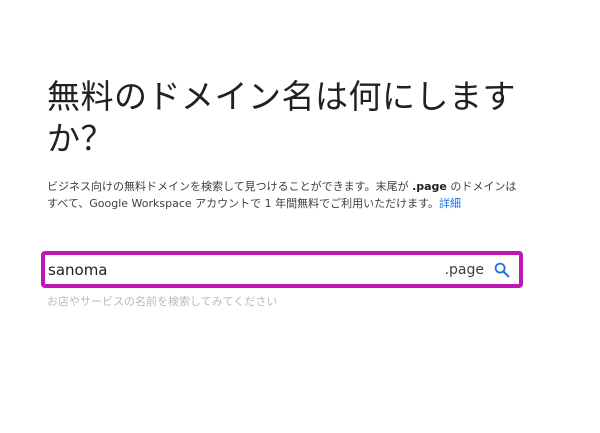 The height and width of the screenshot is (433, 600). What do you see at coordinates (429, 186) in the screenshot?
I see `domain-suffix-bold: .page` at bounding box center [429, 186].